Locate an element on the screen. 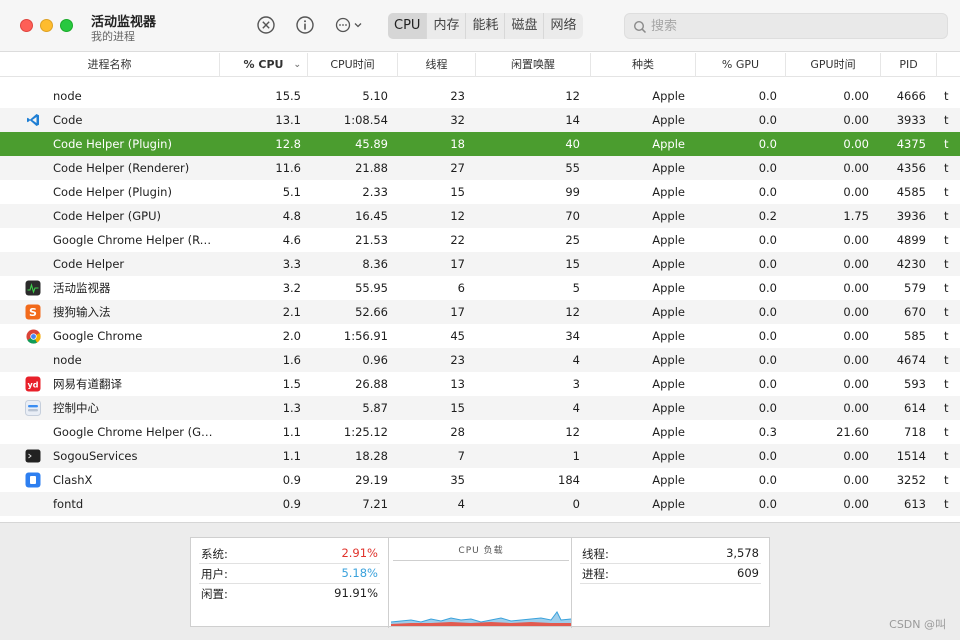 The width and height of the screenshot is (960, 640). cell-cpu: 0.9 is located at coordinates (291, 480).